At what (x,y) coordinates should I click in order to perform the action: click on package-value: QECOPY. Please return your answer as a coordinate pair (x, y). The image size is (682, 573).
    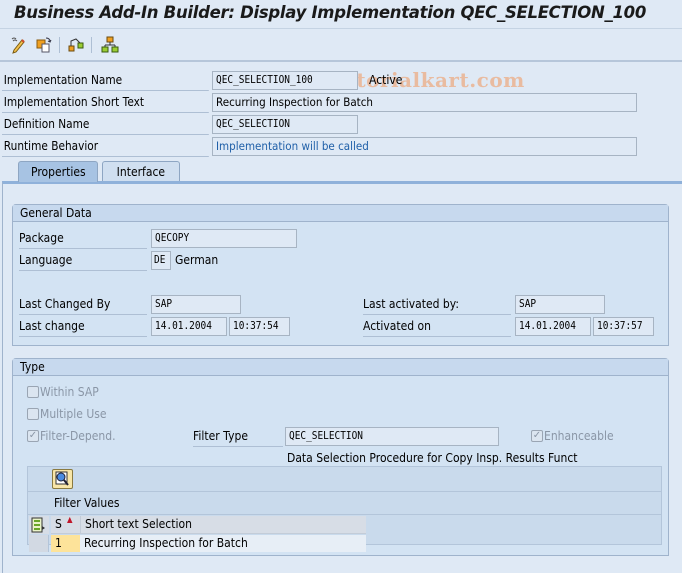
    Looking at the image, I should click on (172, 238).